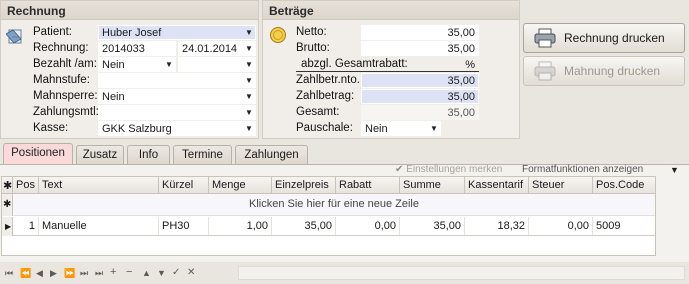  What do you see at coordinates (61, 48) in the screenshot?
I see `rechnung-label: Rechnung:` at bounding box center [61, 48].